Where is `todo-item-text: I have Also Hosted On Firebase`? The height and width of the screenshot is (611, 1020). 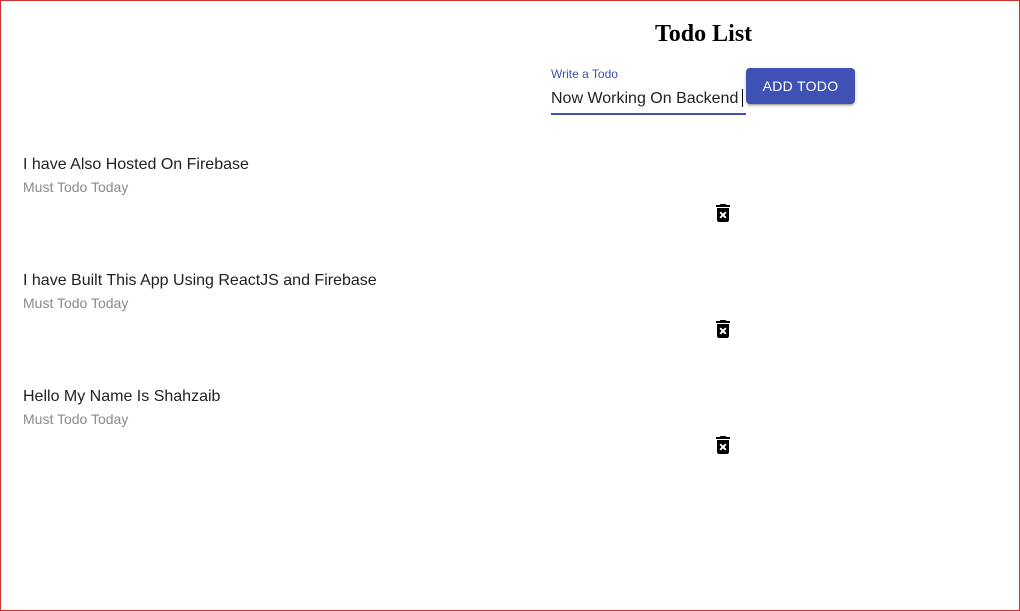 todo-item-text: I have Also Hosted On Firebase is located at coordinates (136, 164).